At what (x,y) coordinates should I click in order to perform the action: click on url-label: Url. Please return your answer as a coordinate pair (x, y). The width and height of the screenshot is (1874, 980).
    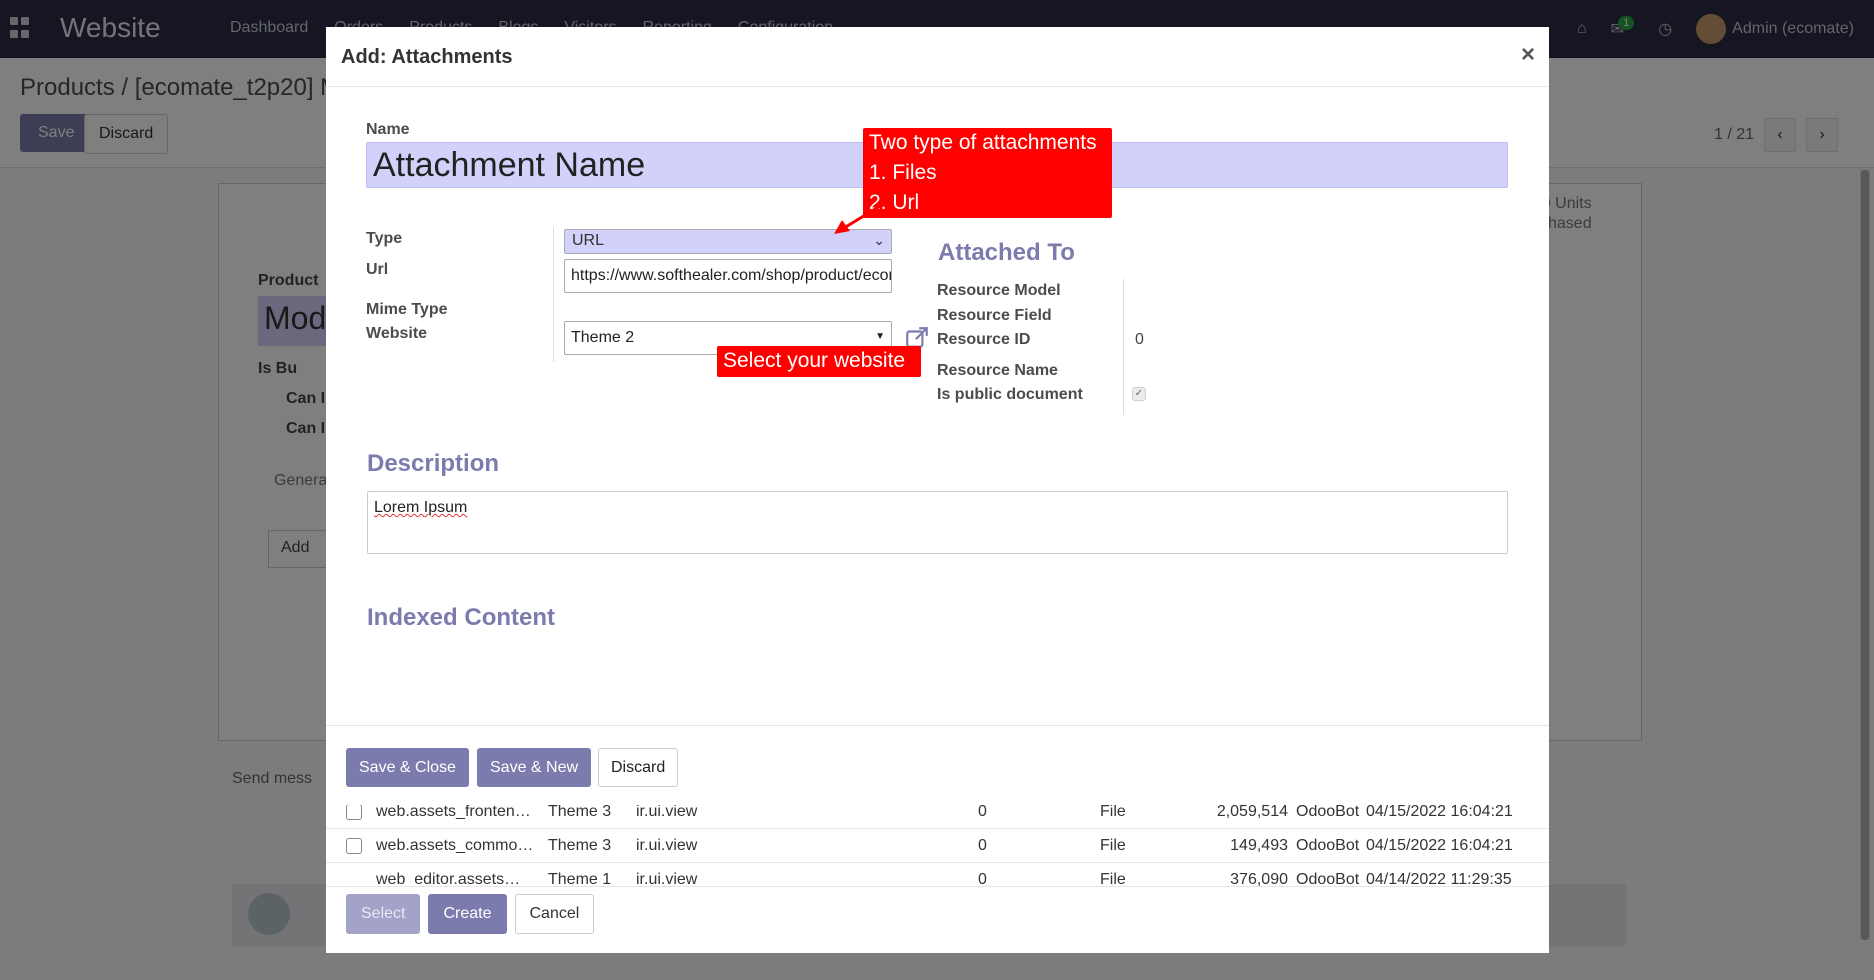
    Looking at the image, I should click on (377, 269).